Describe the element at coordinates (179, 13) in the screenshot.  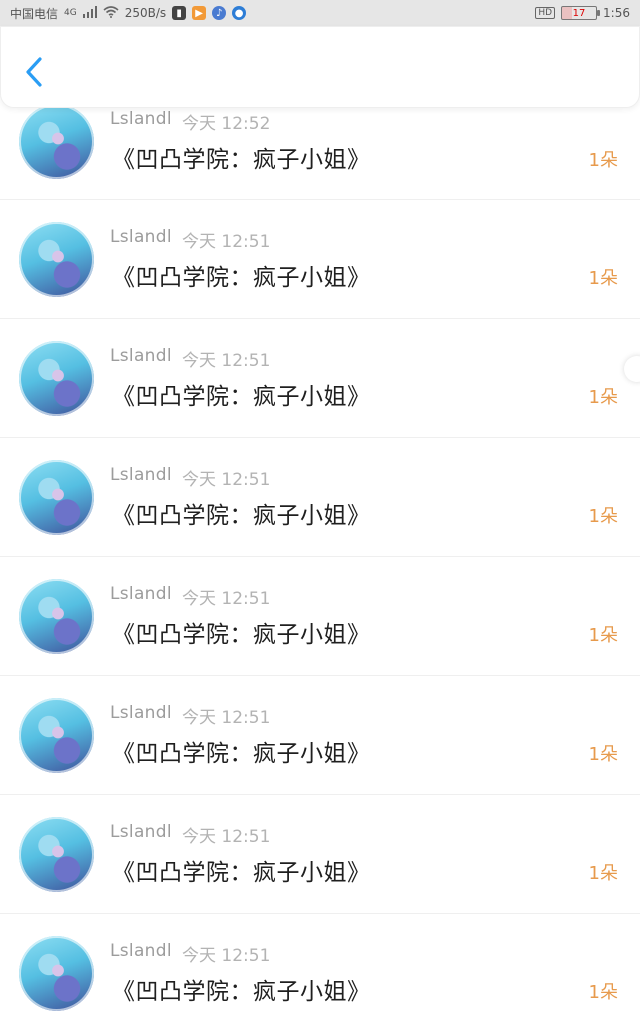
I see `notification-icon: ▮` at that location.